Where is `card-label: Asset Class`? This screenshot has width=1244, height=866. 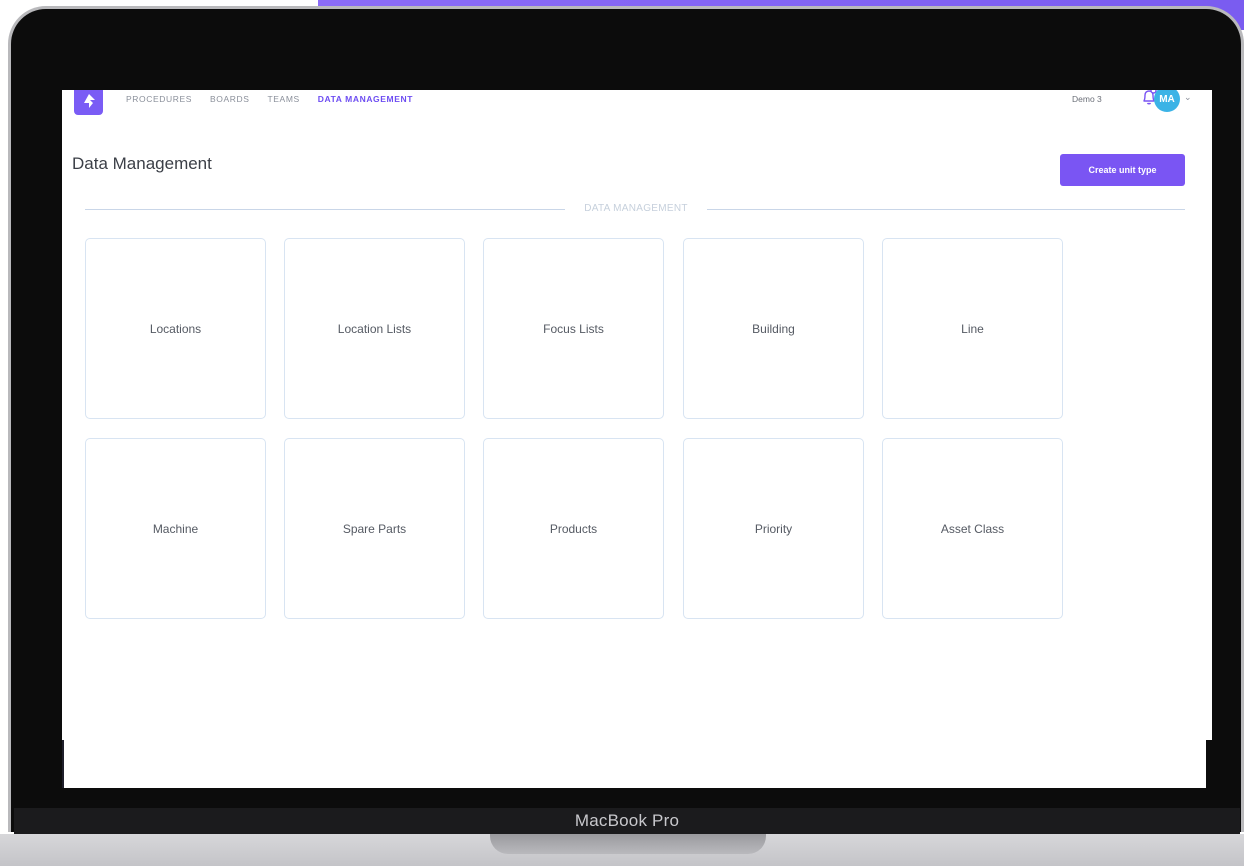 card-label: Asset Class is located at coordinates (972, 528).